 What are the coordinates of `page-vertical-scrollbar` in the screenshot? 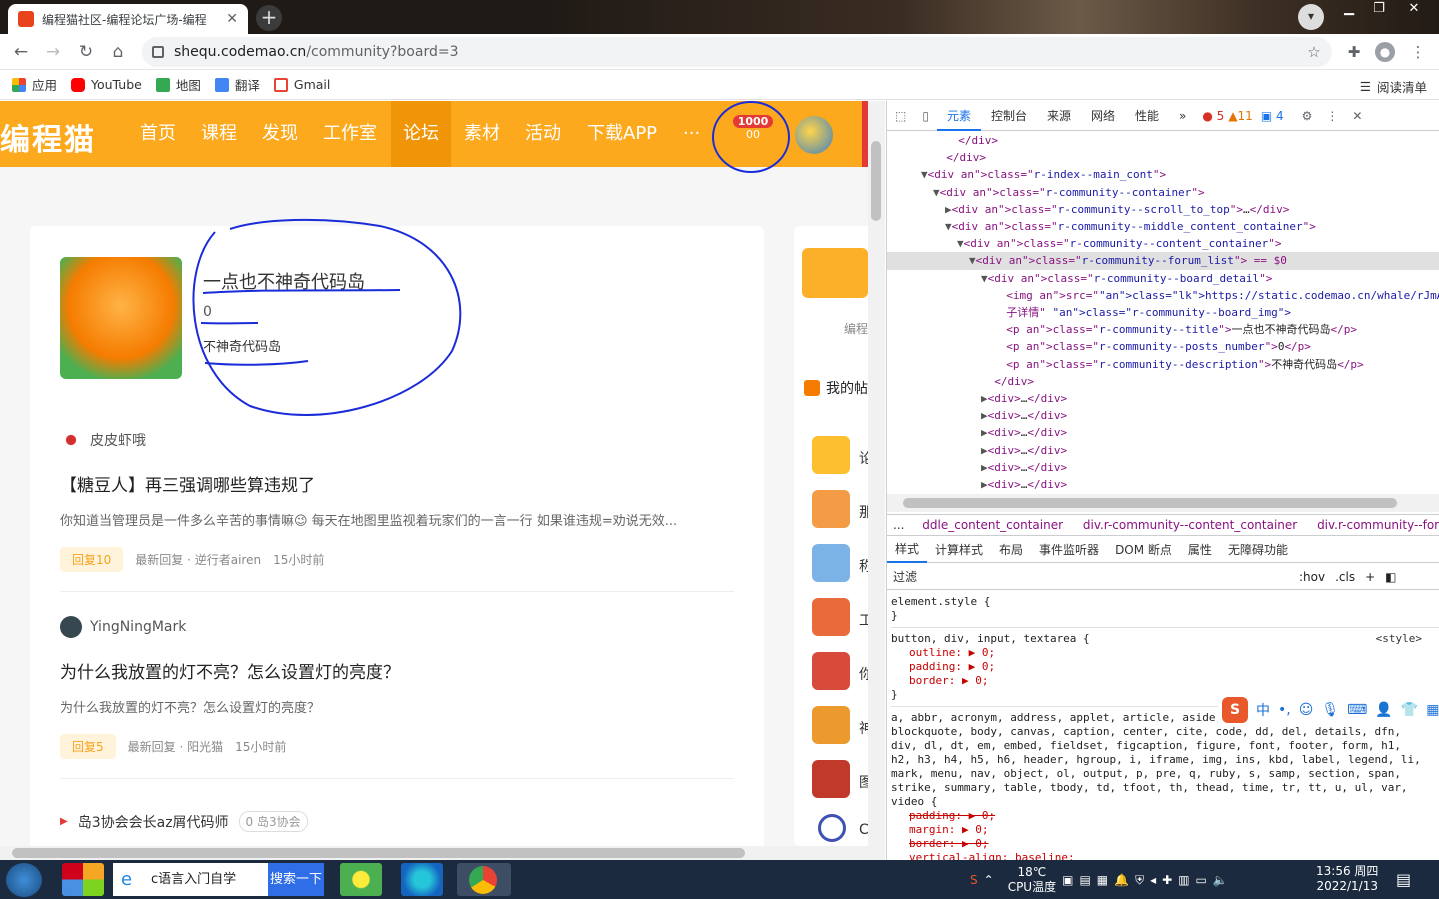 It's located at (876, 473).